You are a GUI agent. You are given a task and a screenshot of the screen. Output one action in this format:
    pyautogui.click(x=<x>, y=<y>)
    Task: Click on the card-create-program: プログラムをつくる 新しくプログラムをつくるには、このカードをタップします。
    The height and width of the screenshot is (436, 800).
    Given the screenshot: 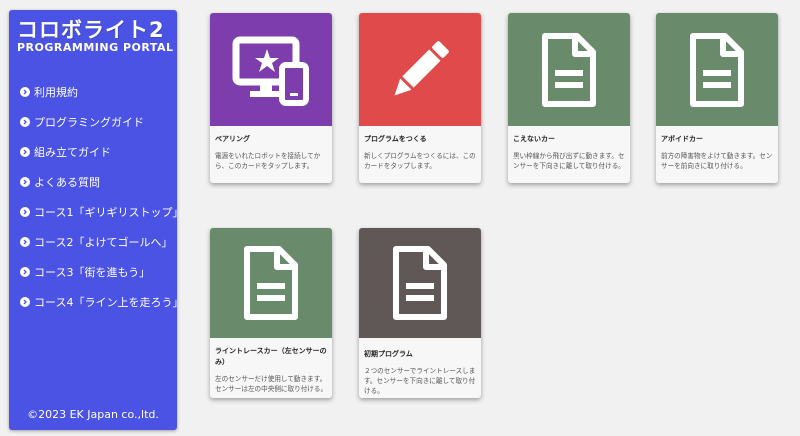 What is the action you would take?
    pyautogui.click(x=420, y=98)
    